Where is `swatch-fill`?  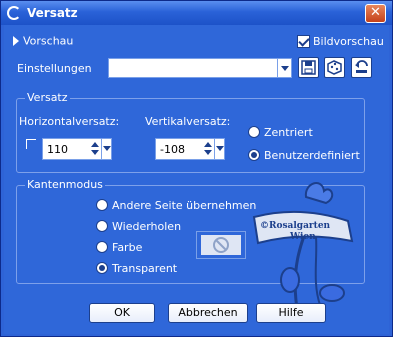
swatch-fill is located at coordinates (221, 245).